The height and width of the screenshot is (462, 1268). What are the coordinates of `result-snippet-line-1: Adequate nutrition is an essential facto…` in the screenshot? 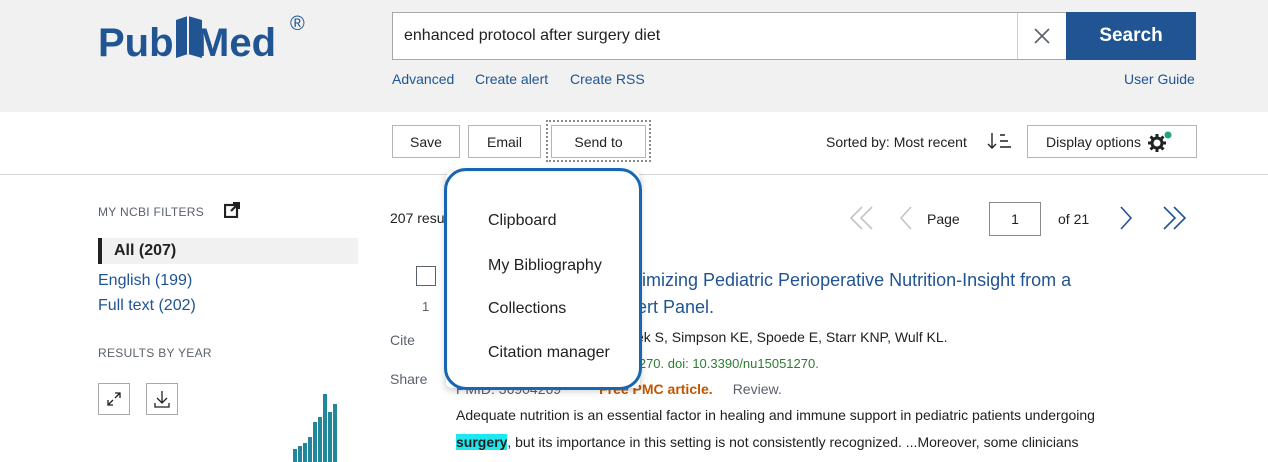 It's located at (775, 415).